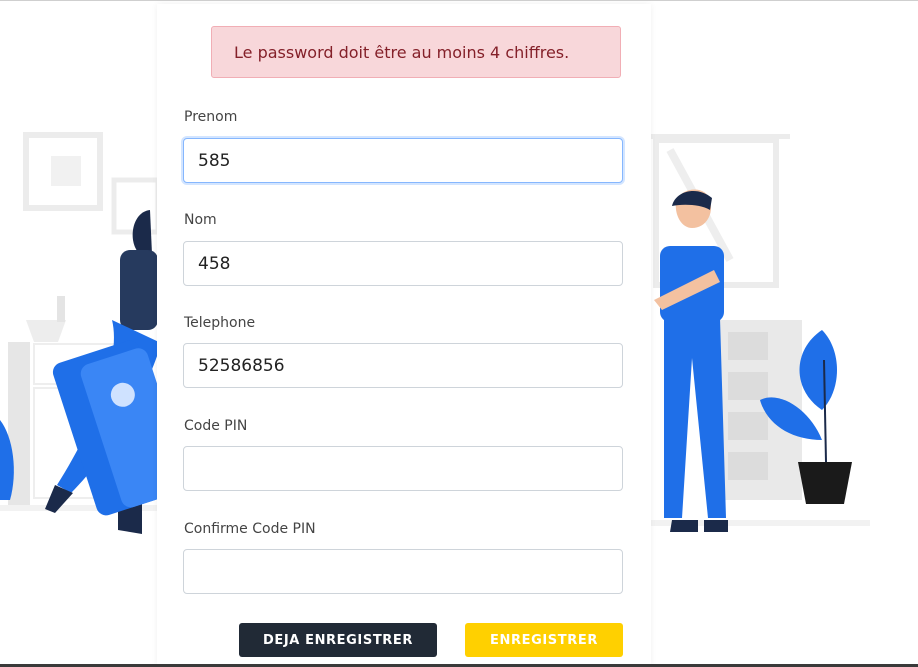  I want to click on register-button: ENREGISTRER, so click(544, 640).